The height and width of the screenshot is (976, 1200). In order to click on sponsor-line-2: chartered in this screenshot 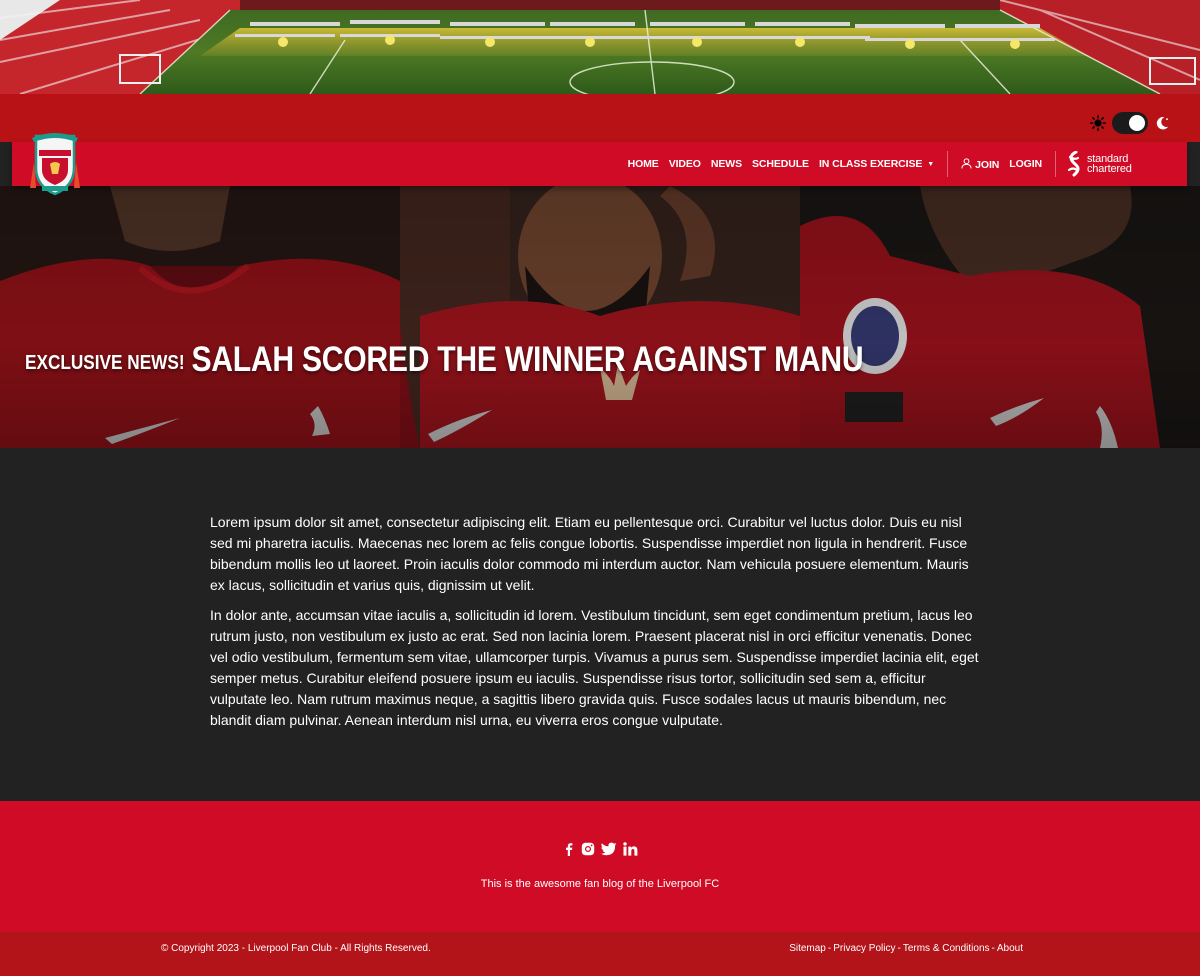, I will do `click(1109, 169)`.